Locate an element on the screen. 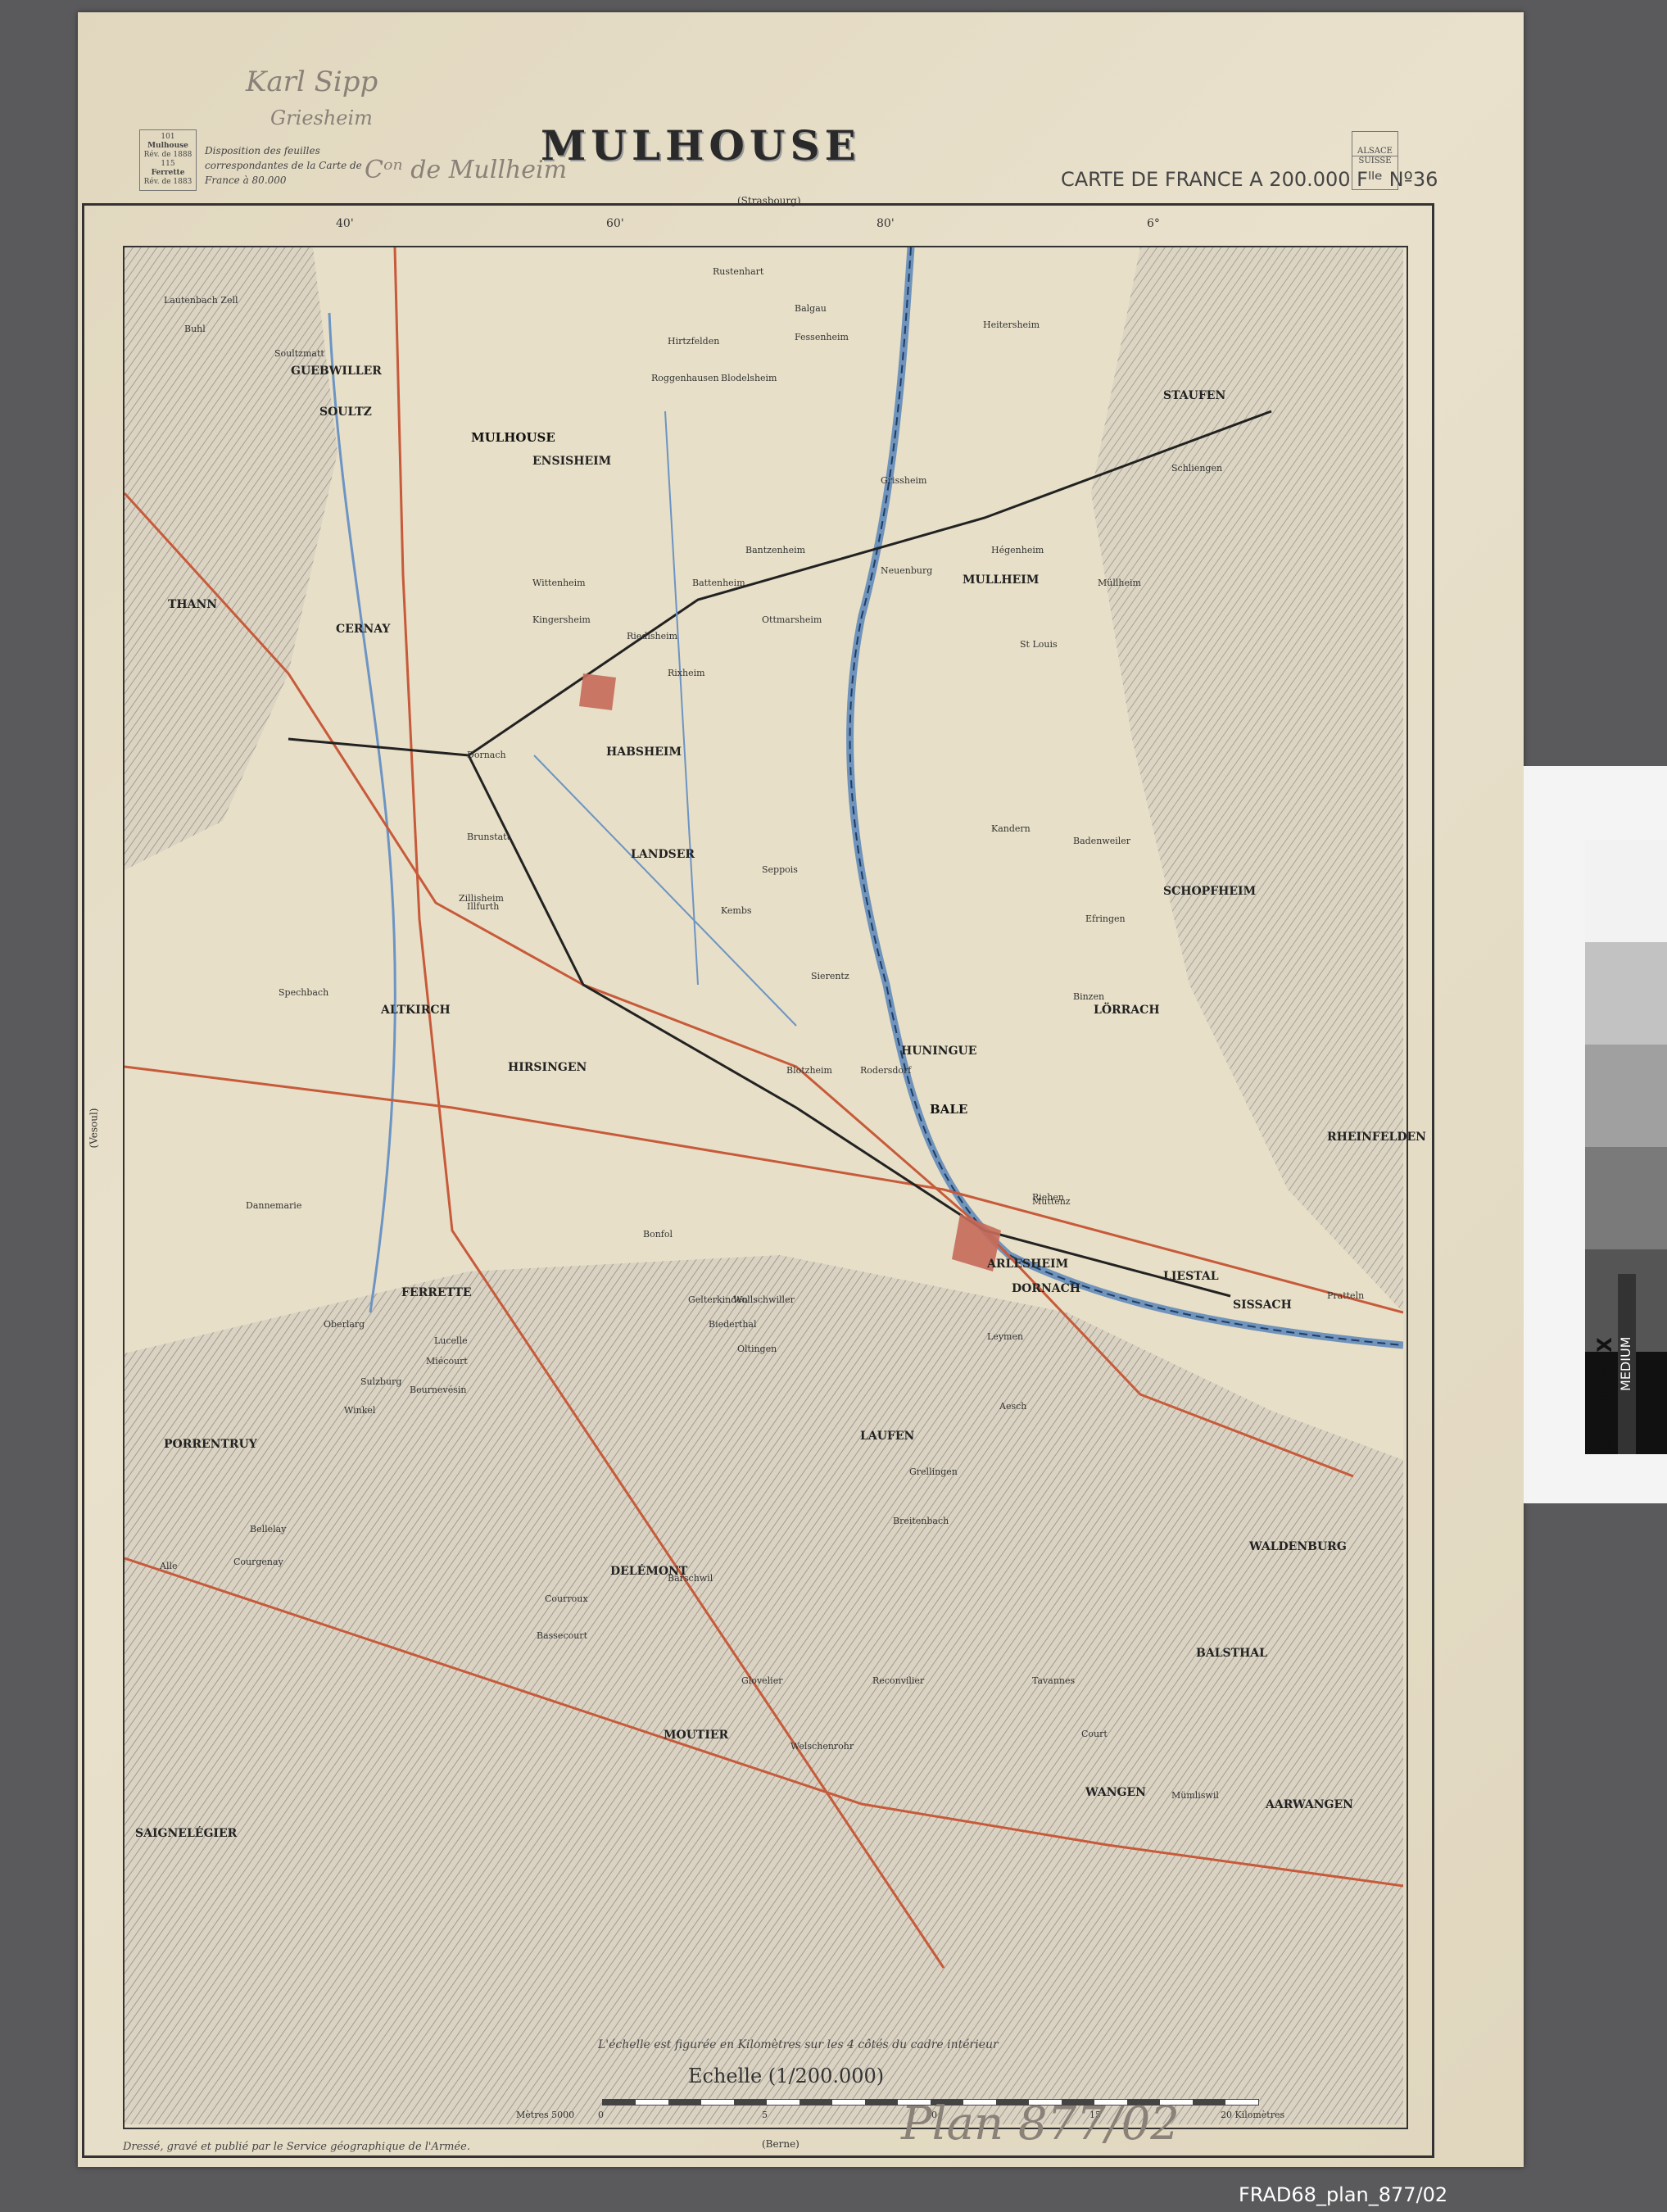  place-label: Seppois is located at coordinates (780, 869).